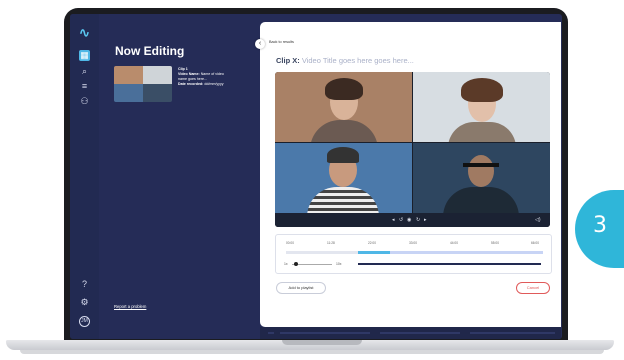 The width and height of the screenshot is (624, 360). I want to click on timeline-tick: 33:00, so click(413, 243).